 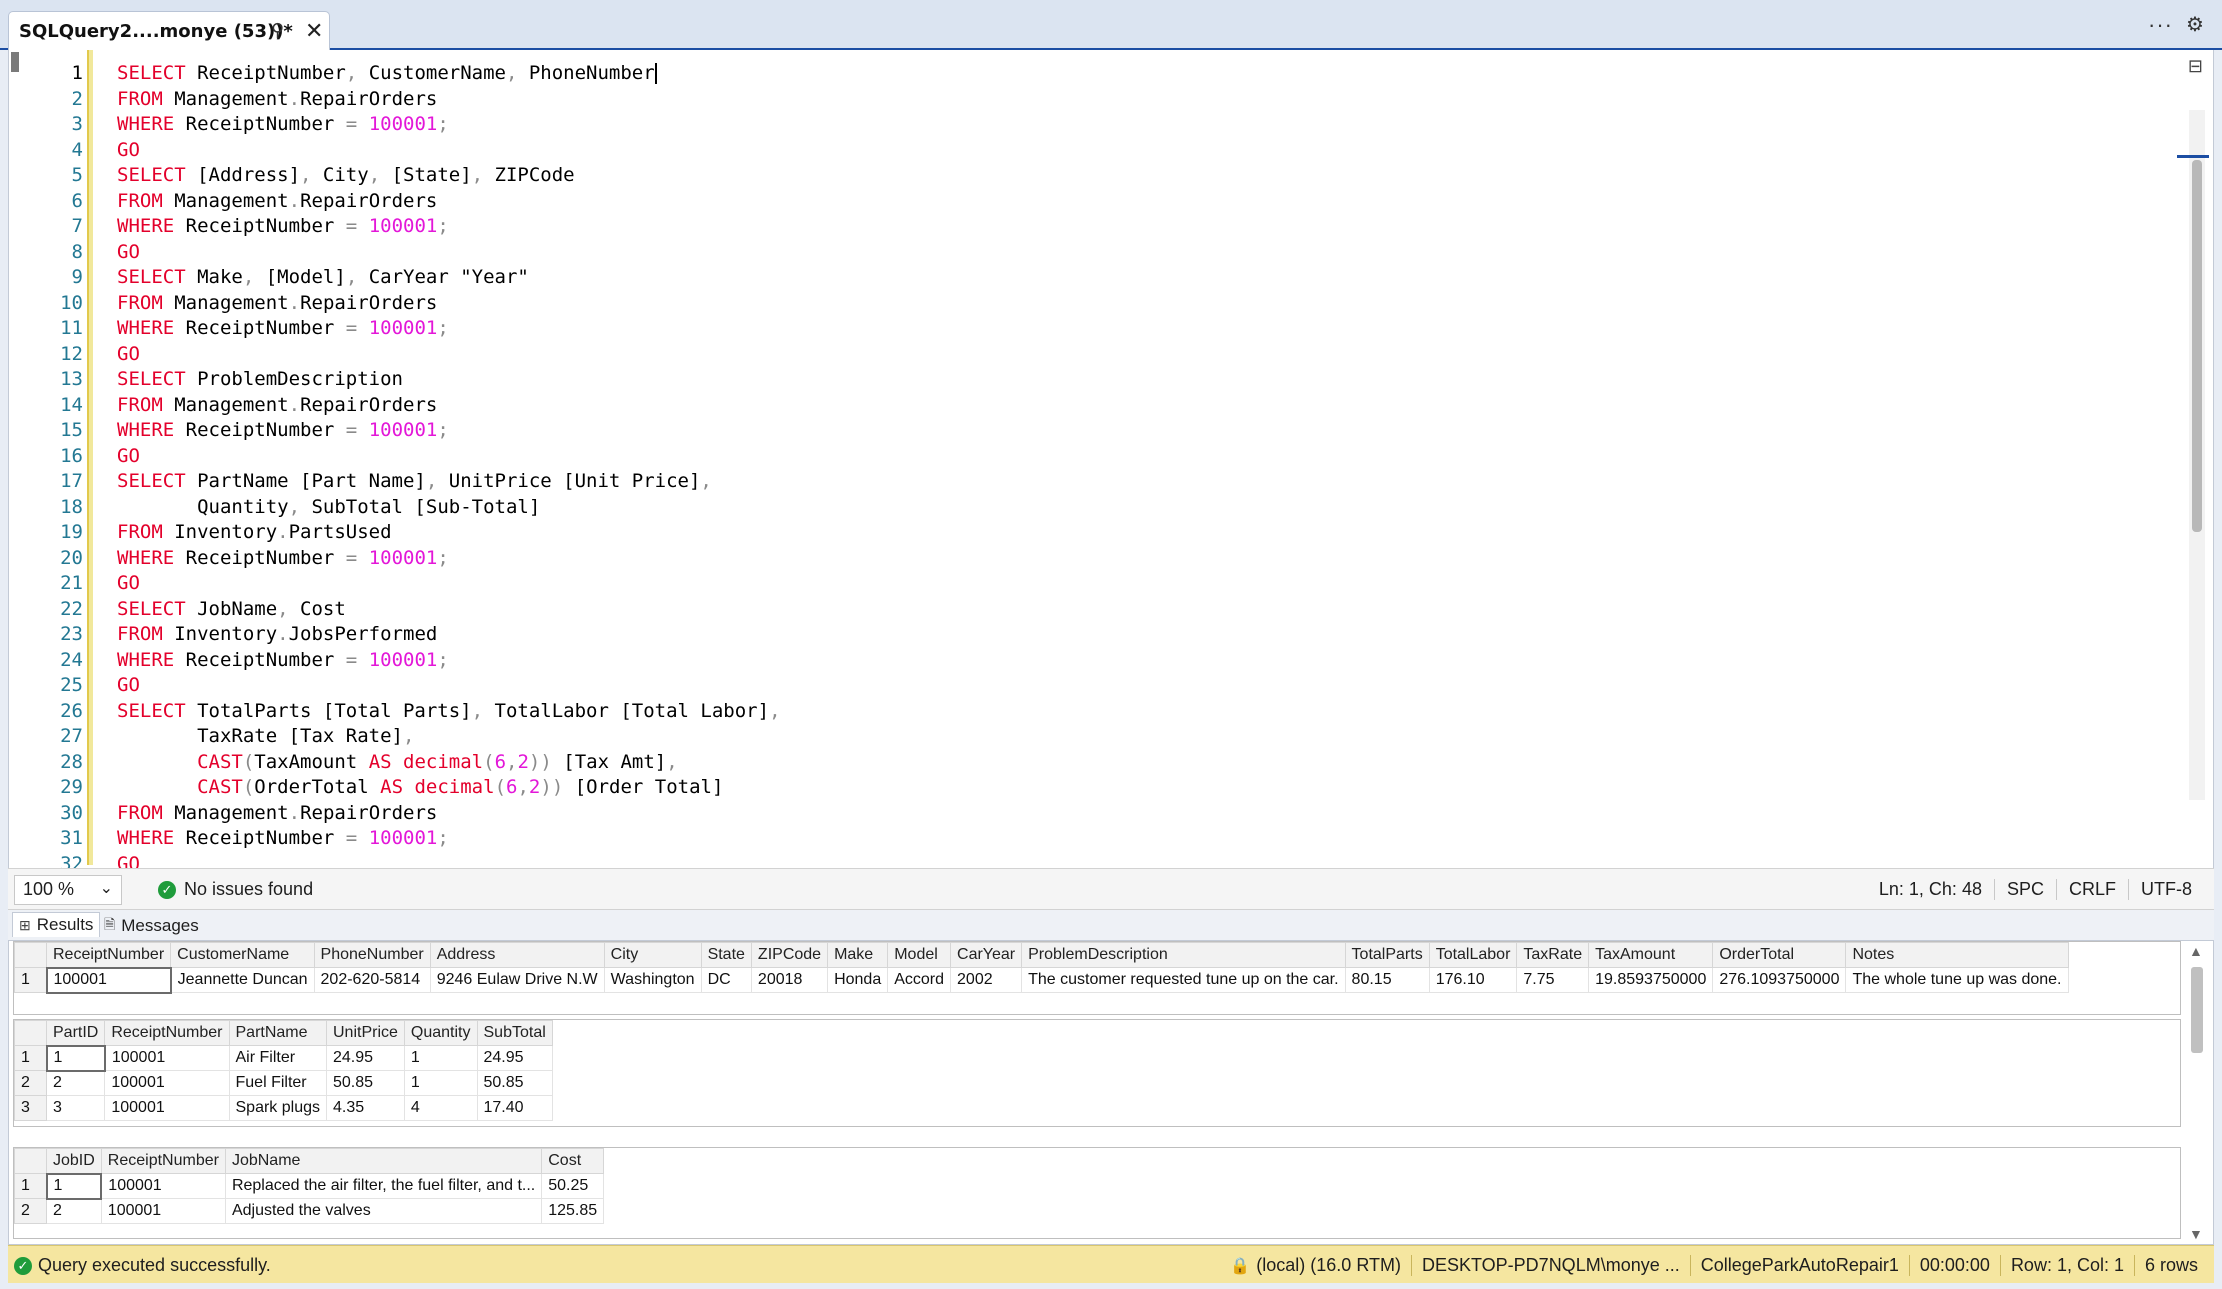 What do you see at coordinates (2091, 889) in the screenshot?
I see `line-ending: CRLF` at bounding box center [2091, 889].